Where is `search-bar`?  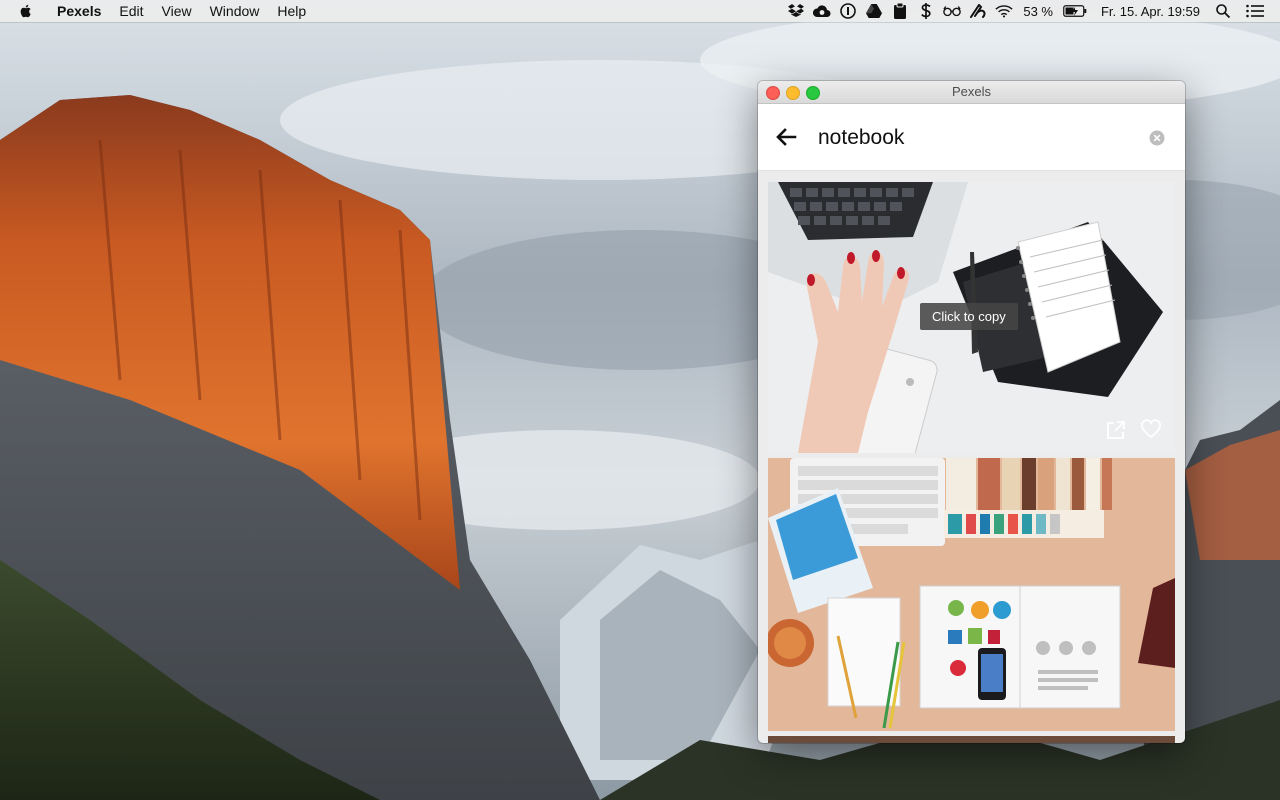
search-bar is located at coordinates (971, 137).